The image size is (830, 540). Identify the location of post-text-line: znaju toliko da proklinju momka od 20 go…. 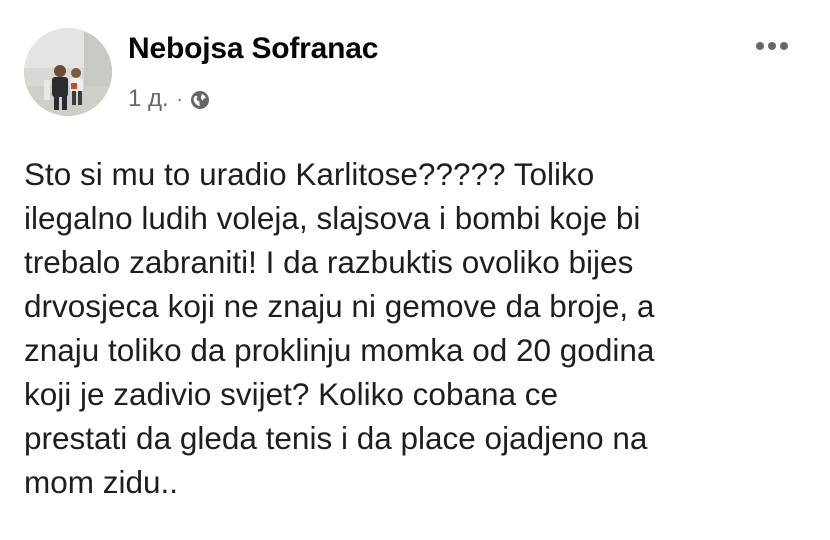
(339, 350).